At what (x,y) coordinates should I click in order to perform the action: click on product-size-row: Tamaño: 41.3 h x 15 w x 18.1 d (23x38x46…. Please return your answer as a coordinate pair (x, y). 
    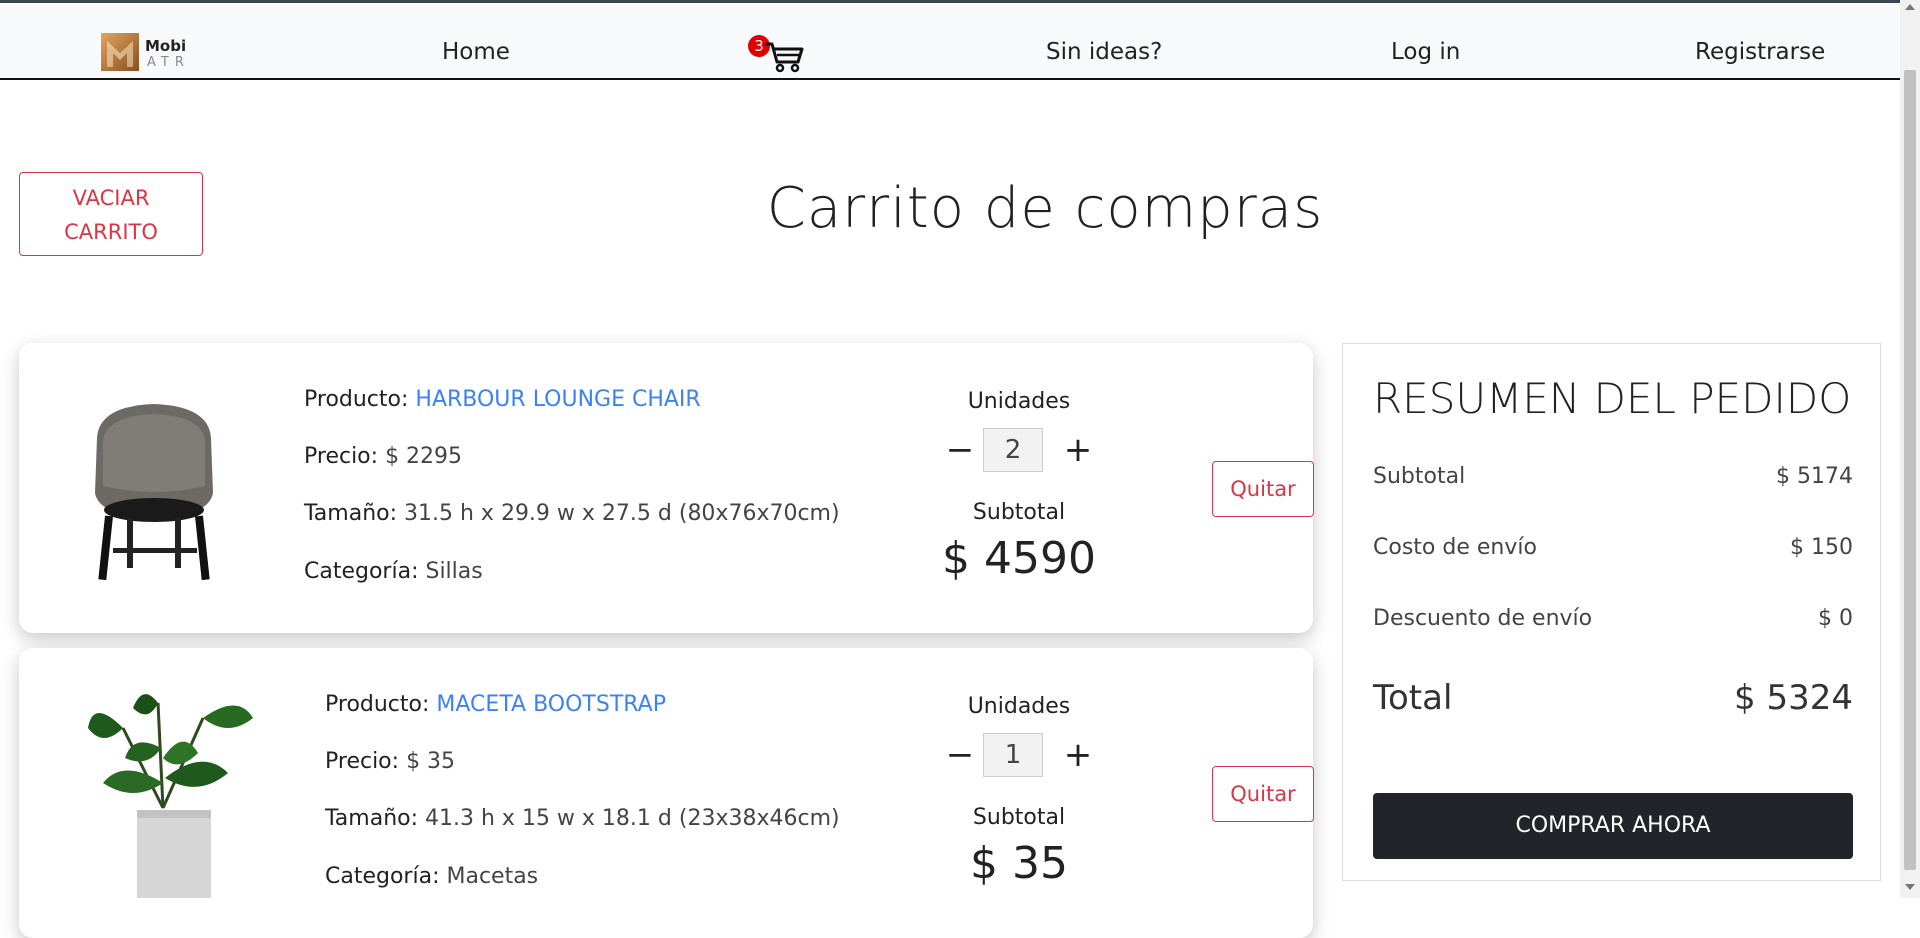
    Looking at the image, I should click on (582, 818).